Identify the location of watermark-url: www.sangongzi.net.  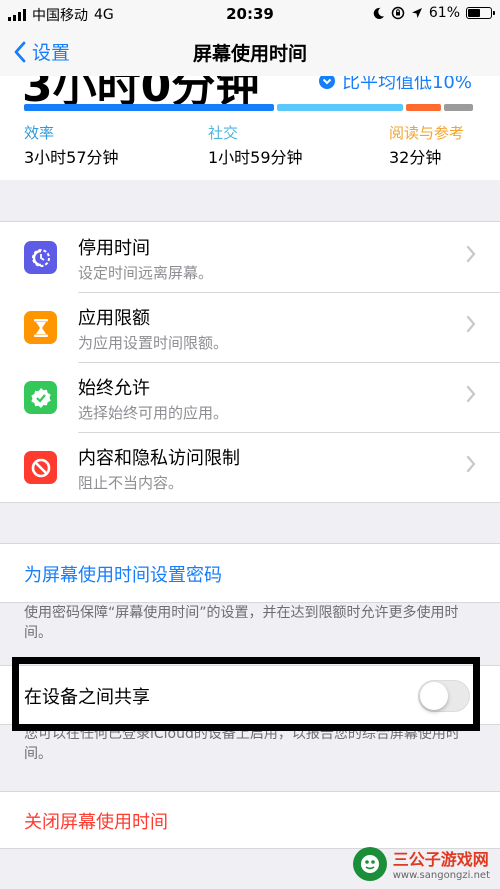
(441, 875).